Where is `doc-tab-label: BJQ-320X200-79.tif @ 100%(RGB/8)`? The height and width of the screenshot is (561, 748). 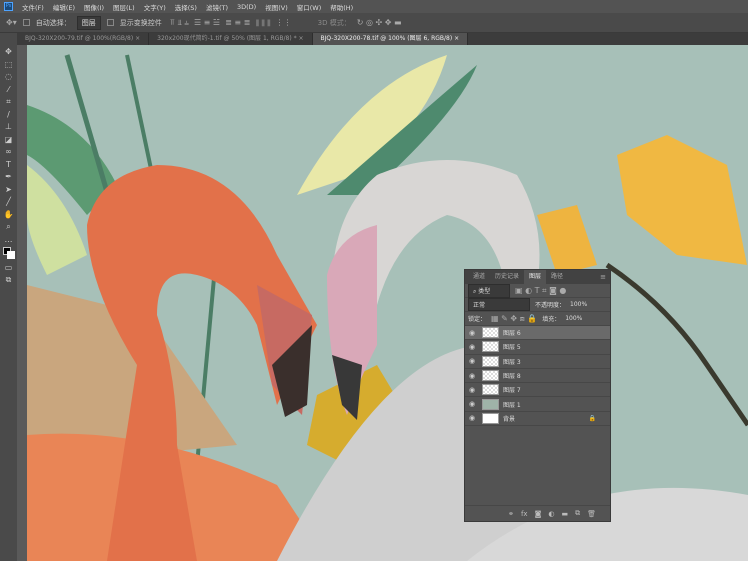 doc-tab-label: BJQ-320X200-79.tif @ 100%(RGB/8) is located at coordinates (79, 38).